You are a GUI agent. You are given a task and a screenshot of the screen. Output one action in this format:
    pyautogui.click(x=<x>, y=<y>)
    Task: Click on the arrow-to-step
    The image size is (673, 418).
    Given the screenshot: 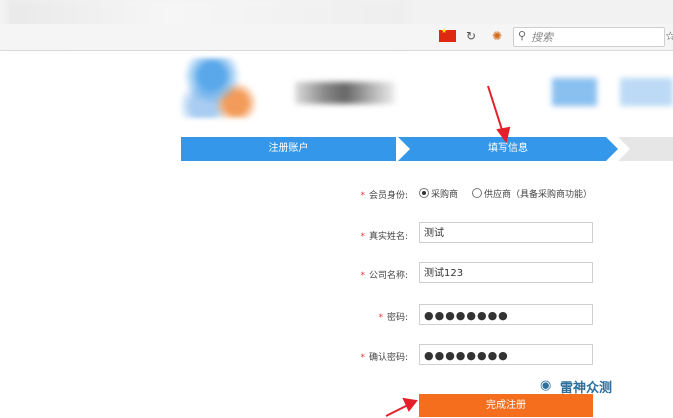 What is the action you would take?
    pyautogui.click(x=499, y=114)
    